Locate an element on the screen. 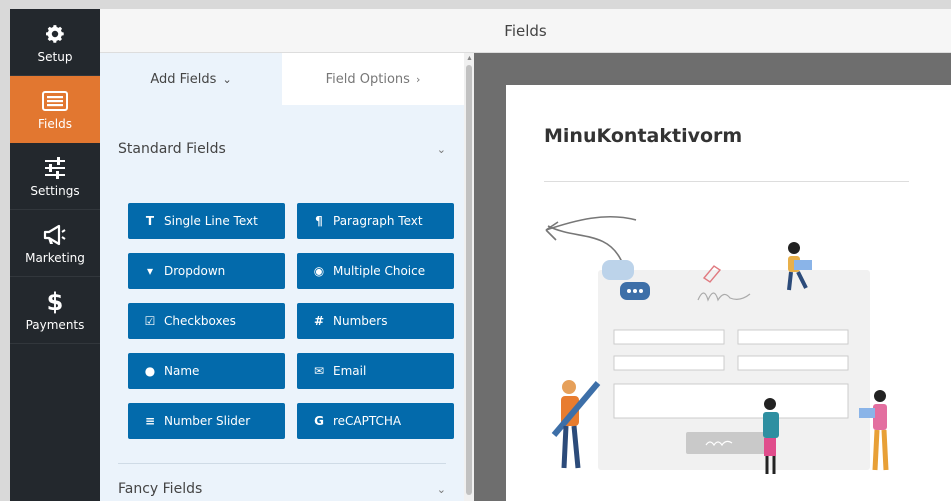  checkbox-icon: ☑ is located at coordinates (150, 321).